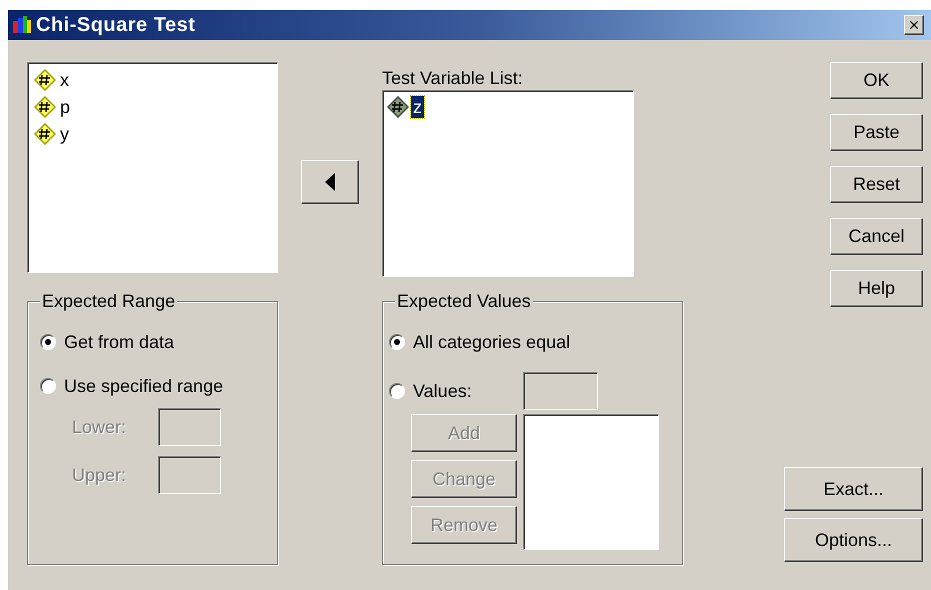 Image resolution: width=931 pixels, height=590 pixels. Describe the element at coordinates (152, 167) in the screenshot. I see `source-variable-list: x p y` at that location.